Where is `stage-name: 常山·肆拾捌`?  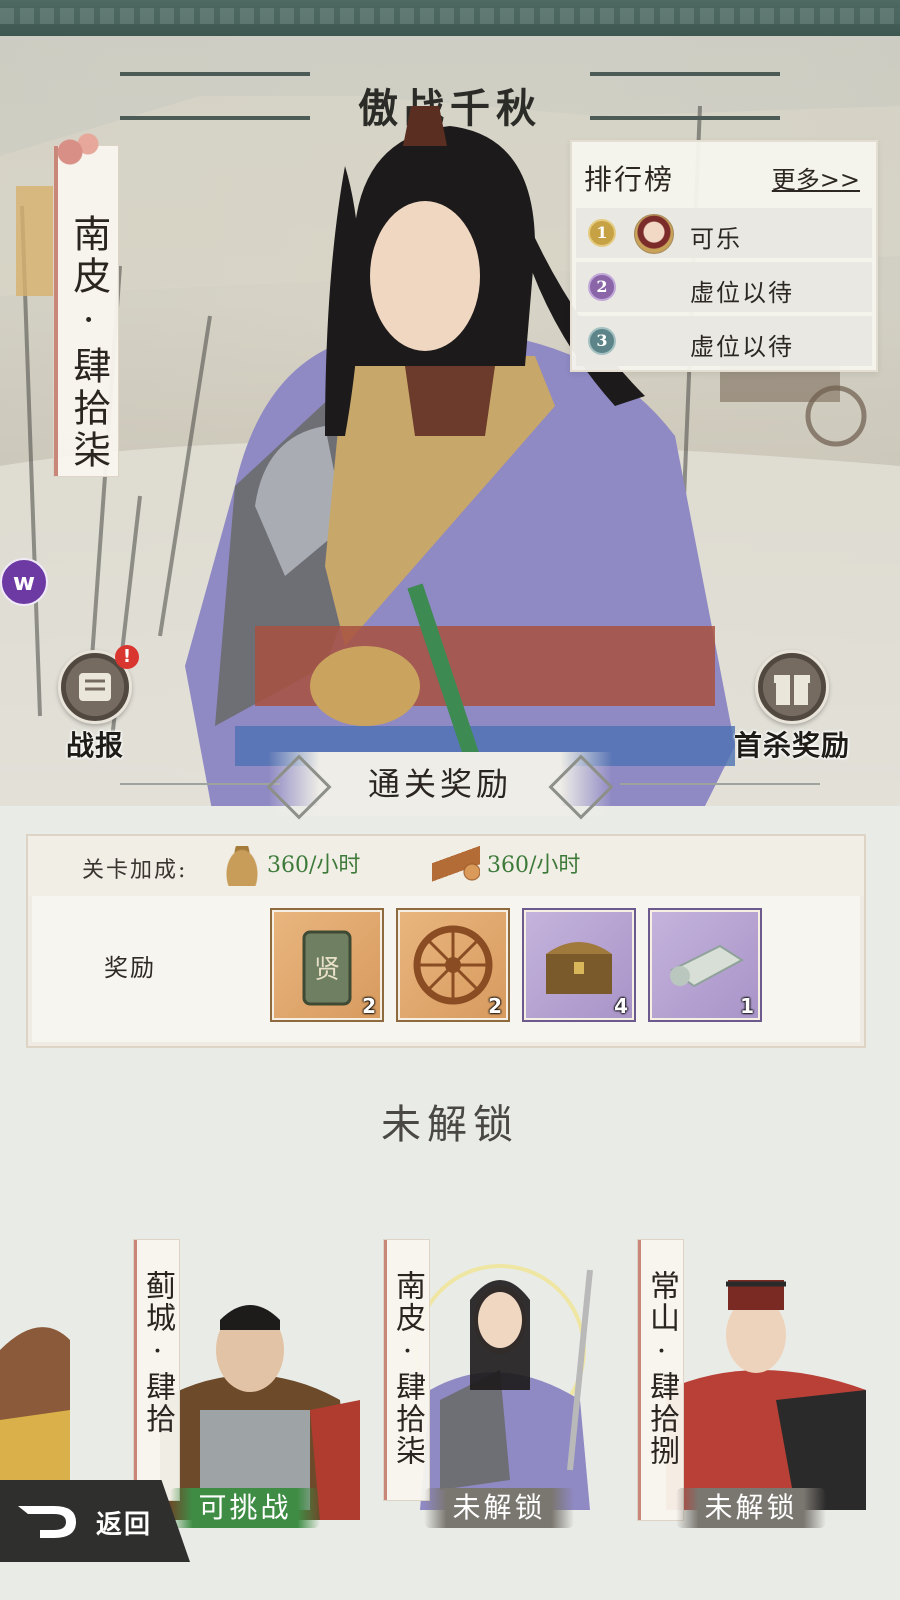
stage-name: 常山·肆拾捌 is located at coordinates (661, 1368).